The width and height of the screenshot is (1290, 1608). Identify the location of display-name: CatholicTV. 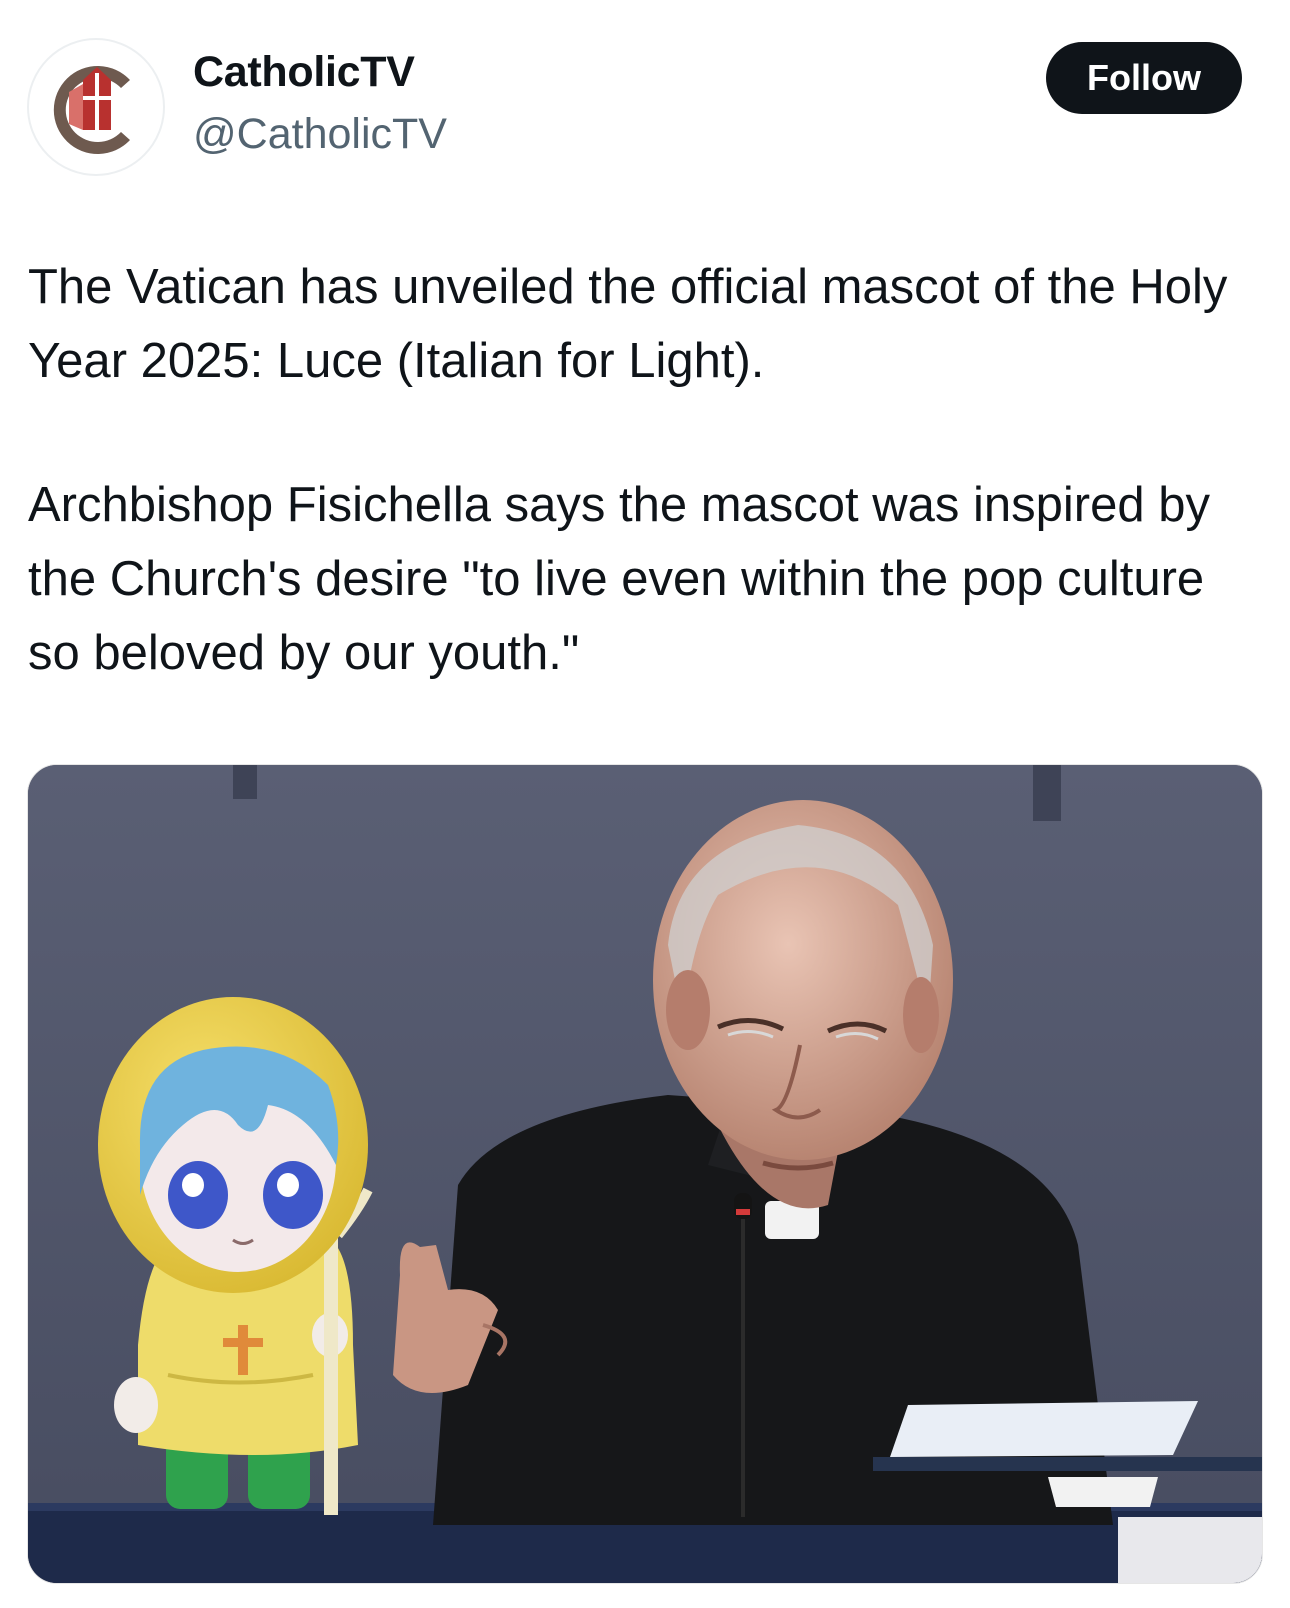
(304, 72).